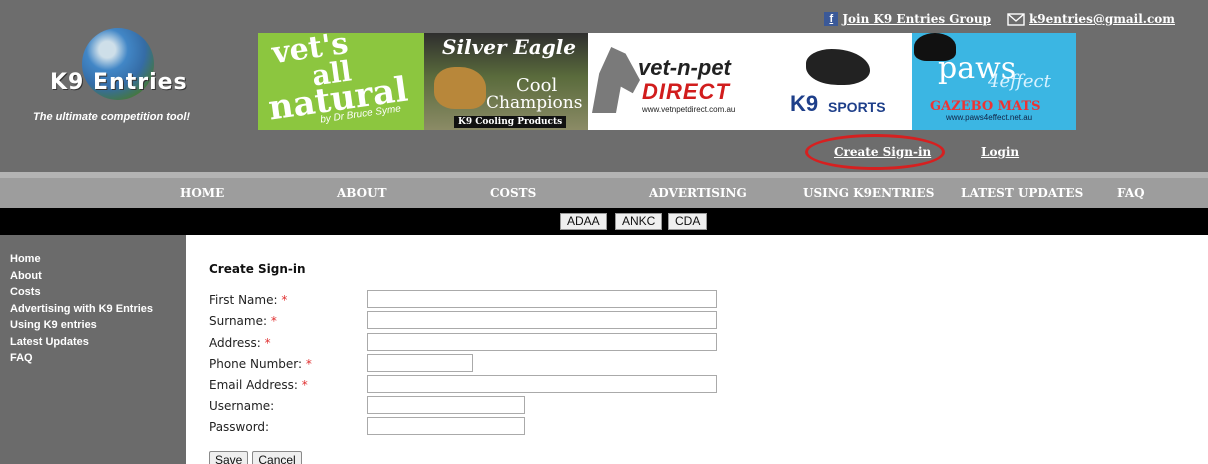 The image size is (1208, 464). I want to click on email-label: Email Address: *, so click(258, 385).